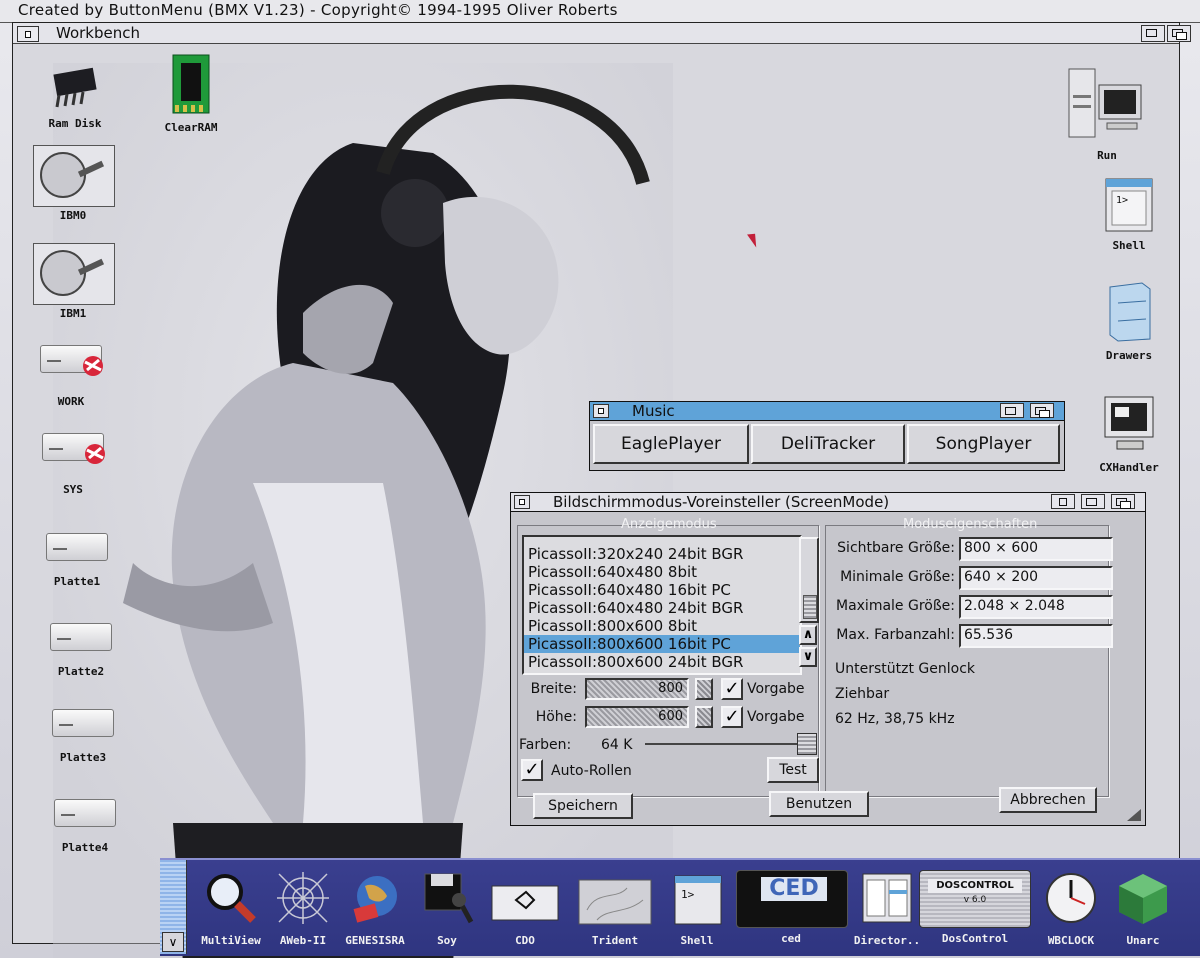 The height and width of the screenshot is (958, 1200). What do you see at coordinates (1107, 113) in the screenshot?
I see `icon-run: Run` at bounding box center [1107, 113].